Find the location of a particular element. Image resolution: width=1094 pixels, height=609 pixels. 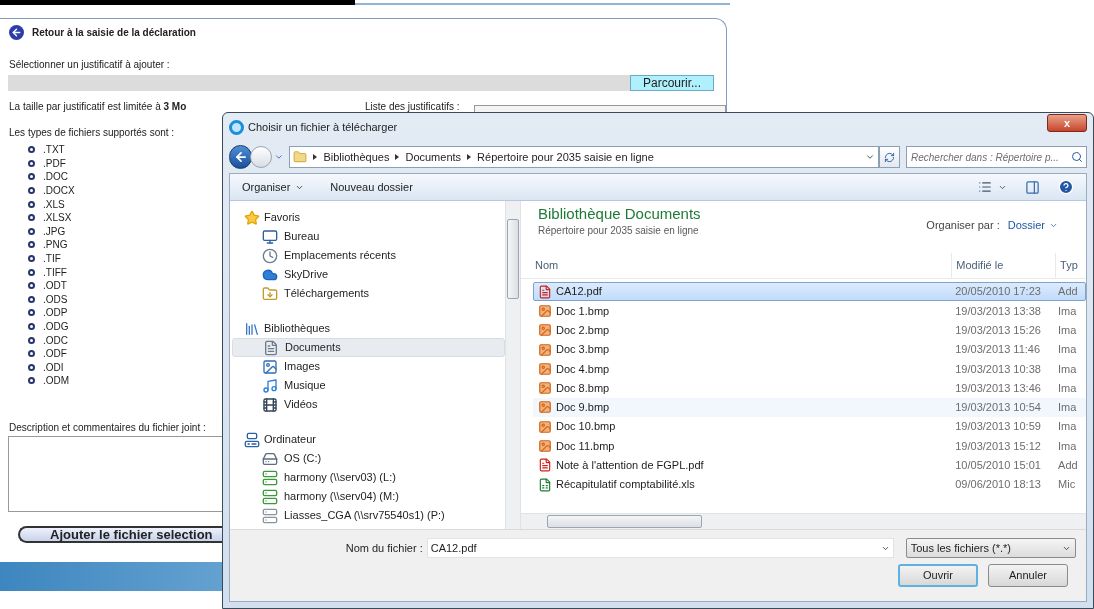

nav-item: Liasses_CGA (\\srv75540s1) (P:) is located at coordinates (368, 515).